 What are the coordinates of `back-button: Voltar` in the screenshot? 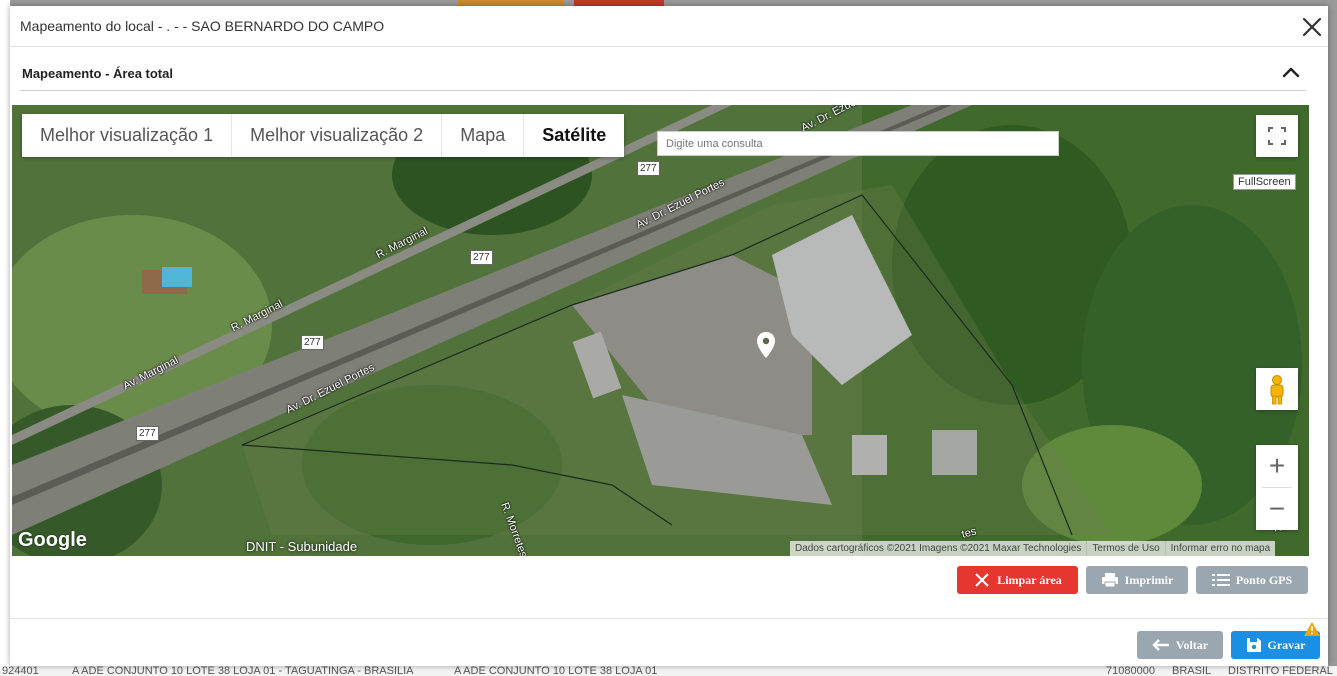 It's located at (1180, 645).